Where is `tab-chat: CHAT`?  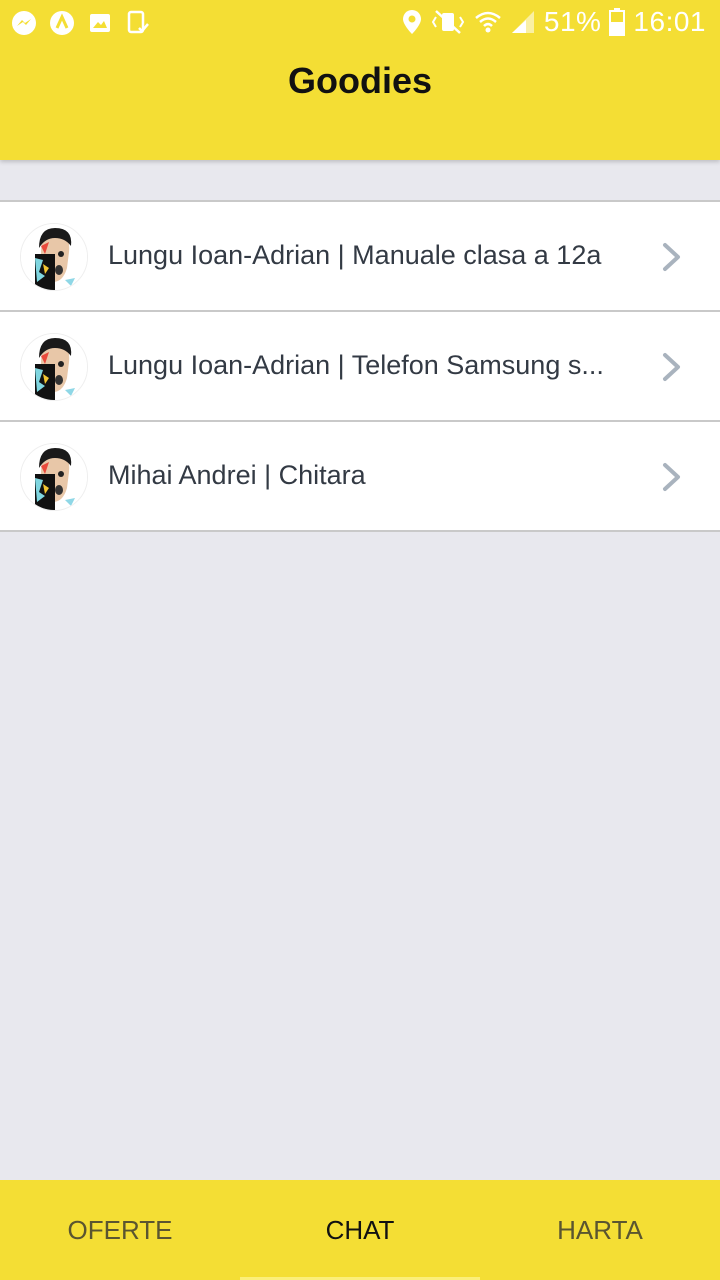 tab-chat: CHAT is located at coordinates (360, 1230).